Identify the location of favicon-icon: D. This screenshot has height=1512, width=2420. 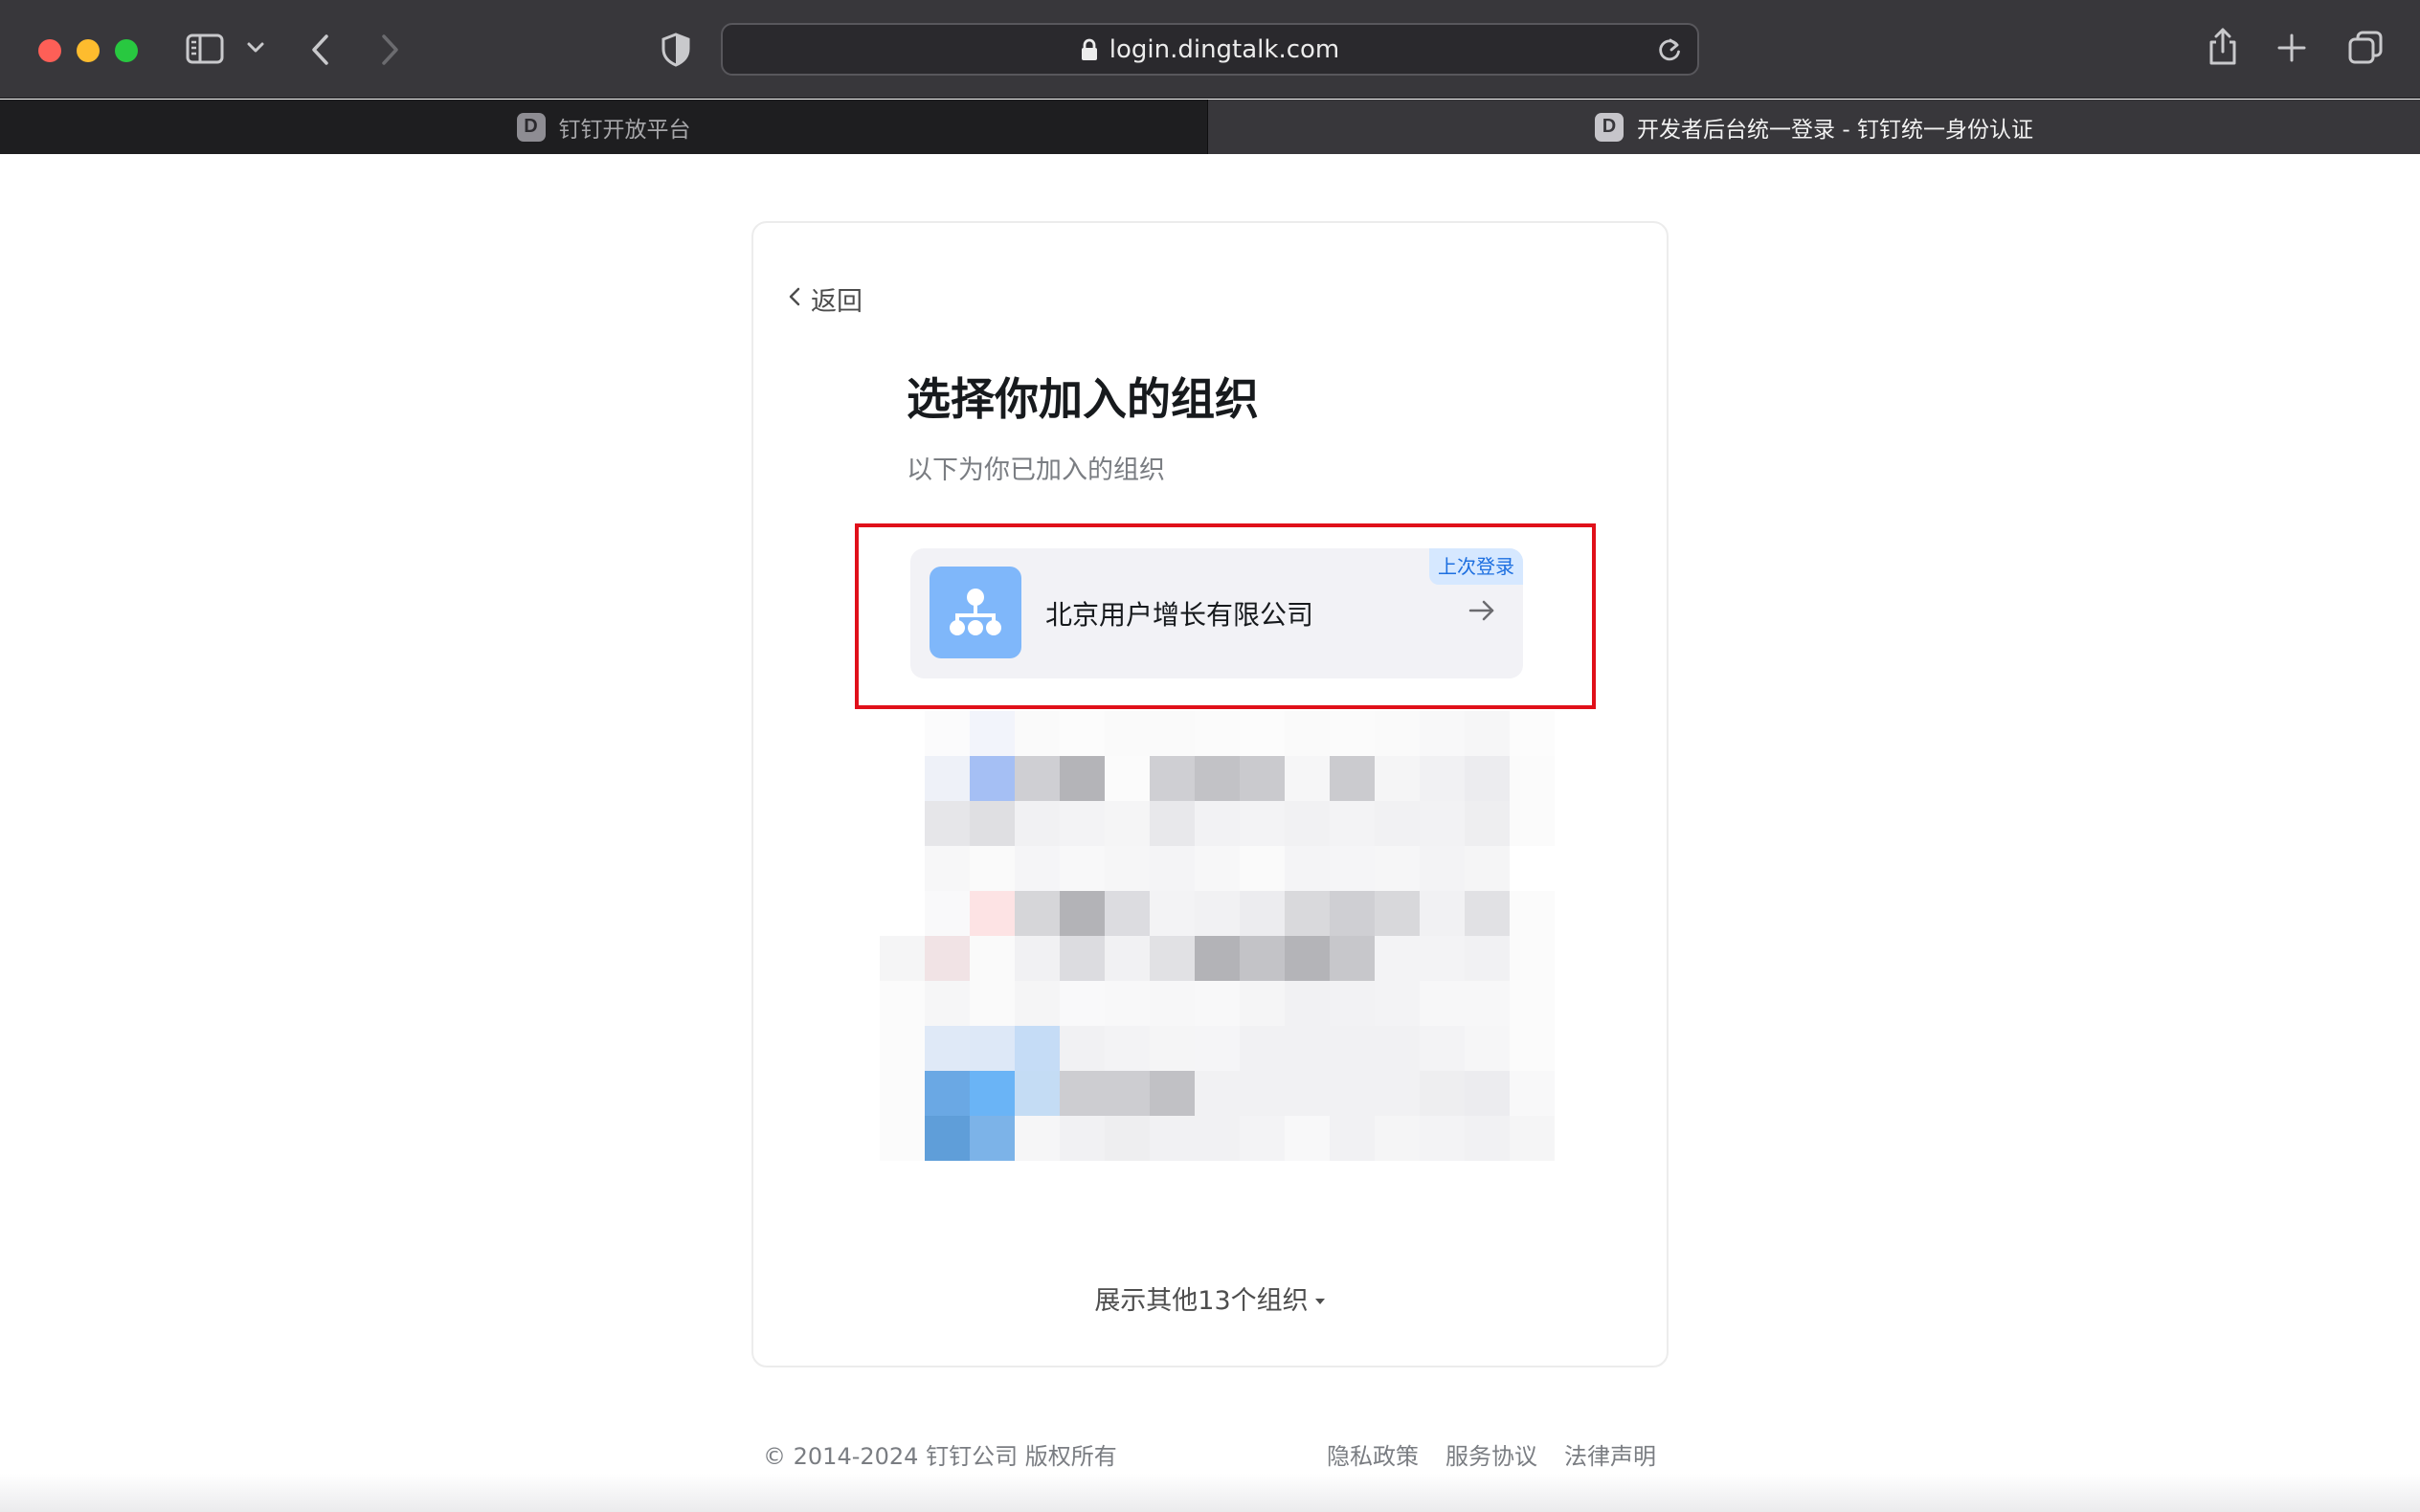
(1610, 127).